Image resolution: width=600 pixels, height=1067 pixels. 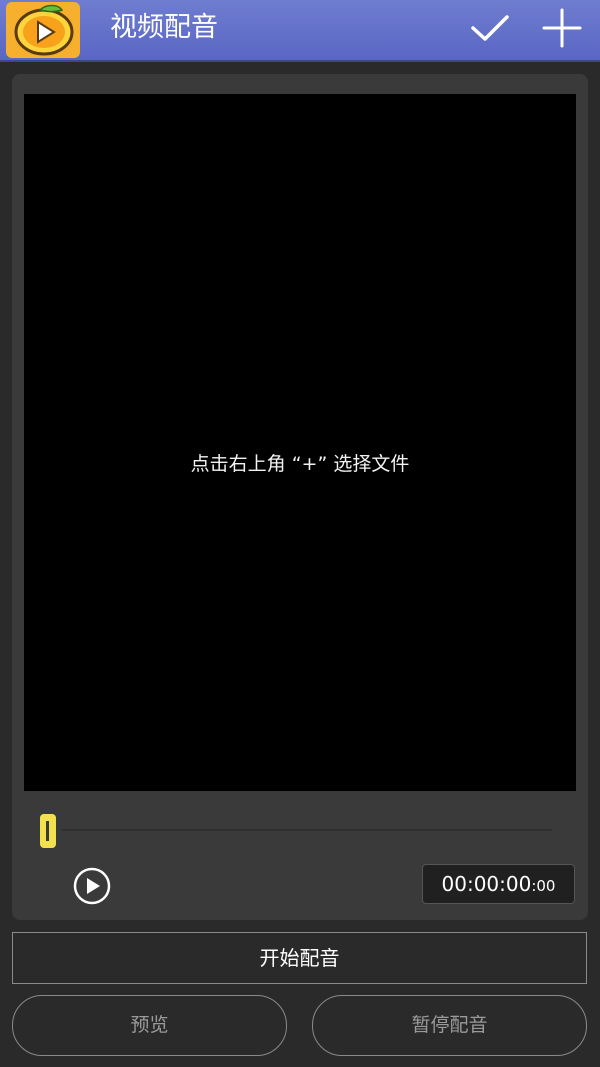 I want to click on timecode-main: 00:00:00, so click(x=486, y=884).